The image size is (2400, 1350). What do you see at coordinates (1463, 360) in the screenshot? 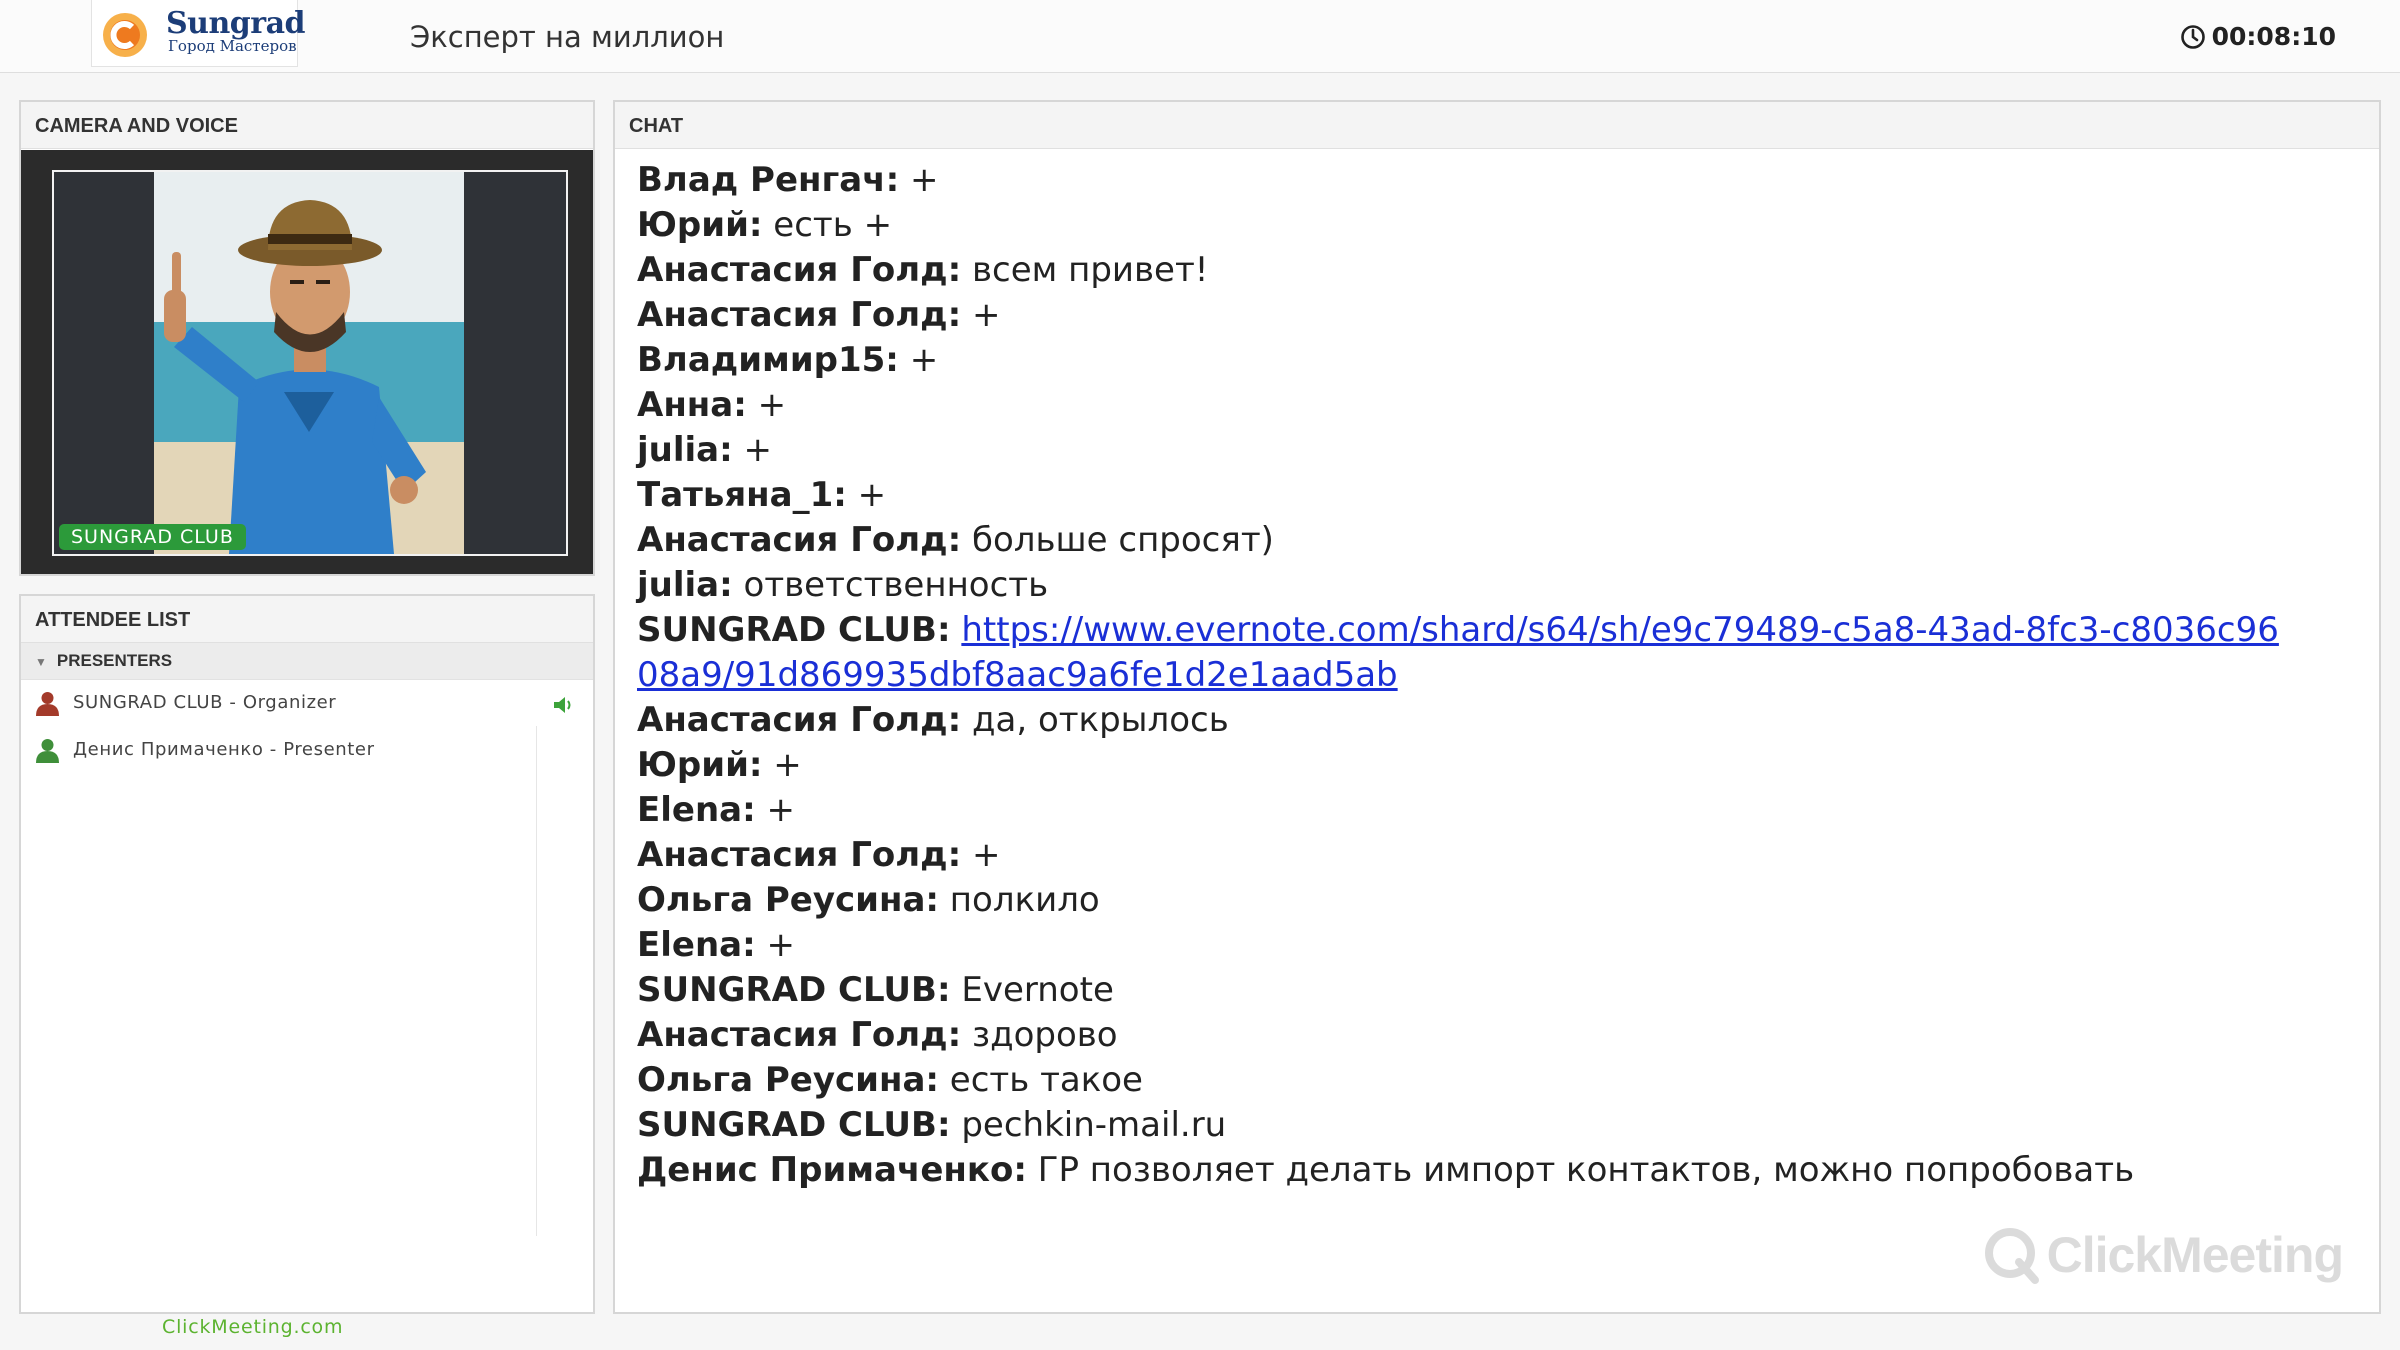
I see `chat-message: Владимир15: +` at bounding box center [1463, 360].